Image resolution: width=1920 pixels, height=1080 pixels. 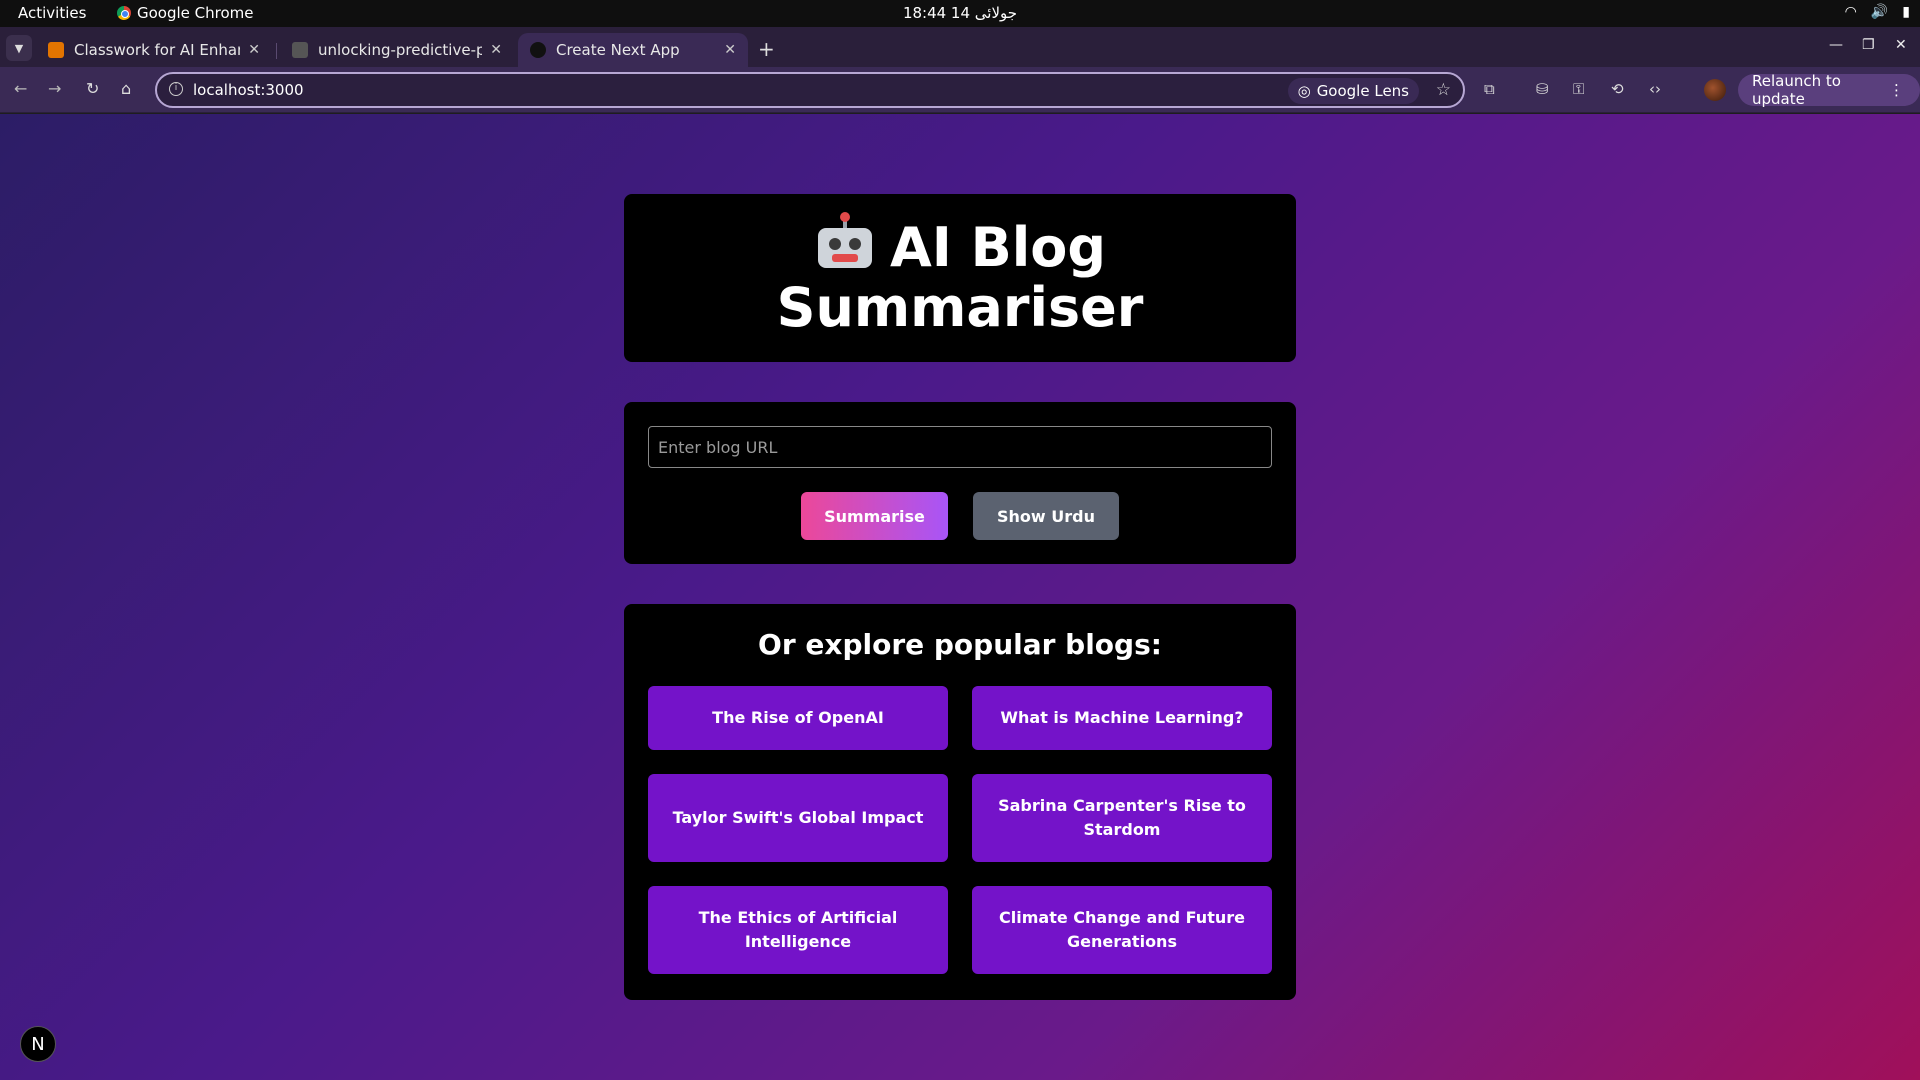 I want to click on devtools-code-icon: ‹›, so click(x=1655, y=89).